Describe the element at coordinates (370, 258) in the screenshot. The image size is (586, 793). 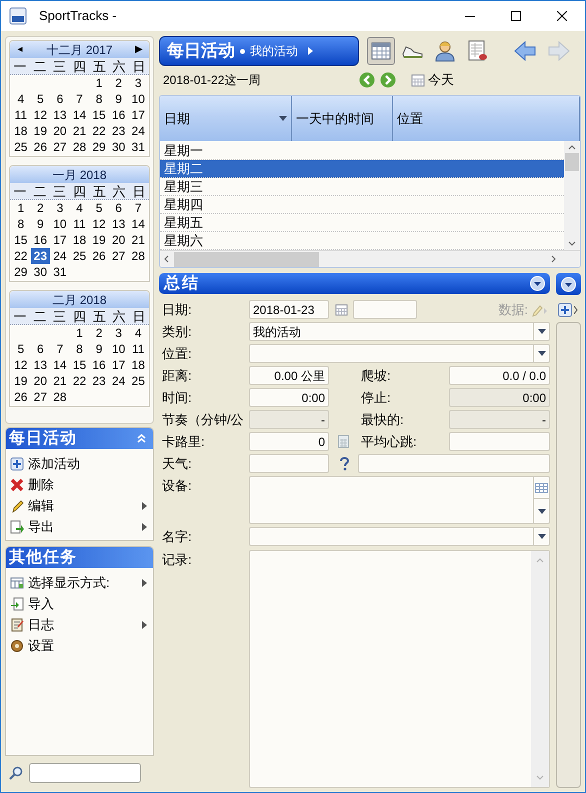
I see `horizontal-scrollbar` at that location.